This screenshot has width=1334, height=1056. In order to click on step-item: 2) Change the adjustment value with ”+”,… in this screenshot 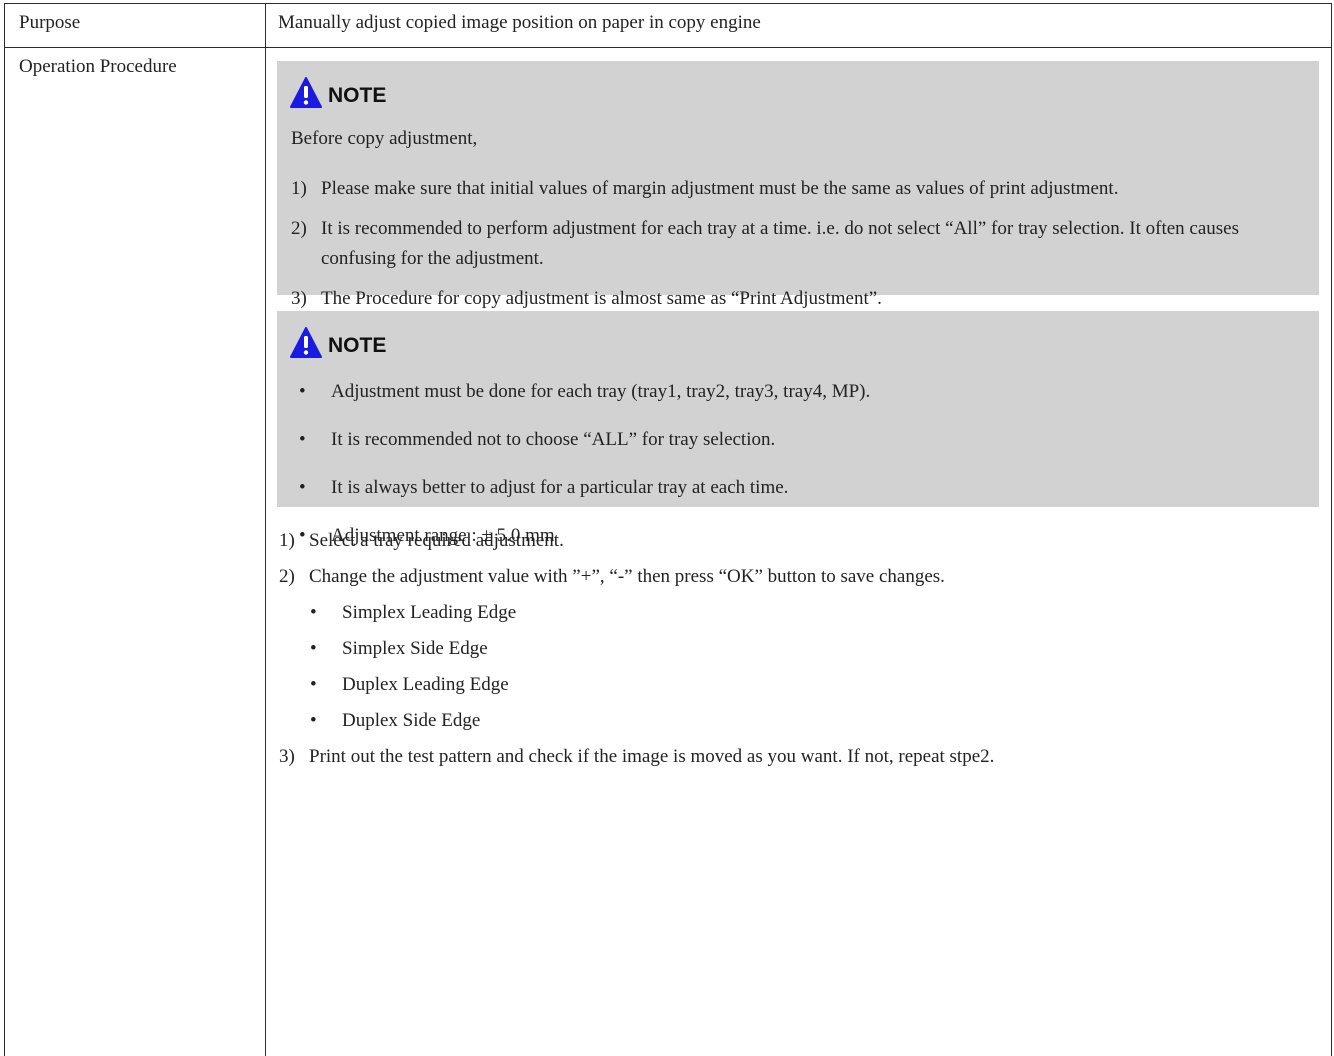, I will do `click(798, 577)`.